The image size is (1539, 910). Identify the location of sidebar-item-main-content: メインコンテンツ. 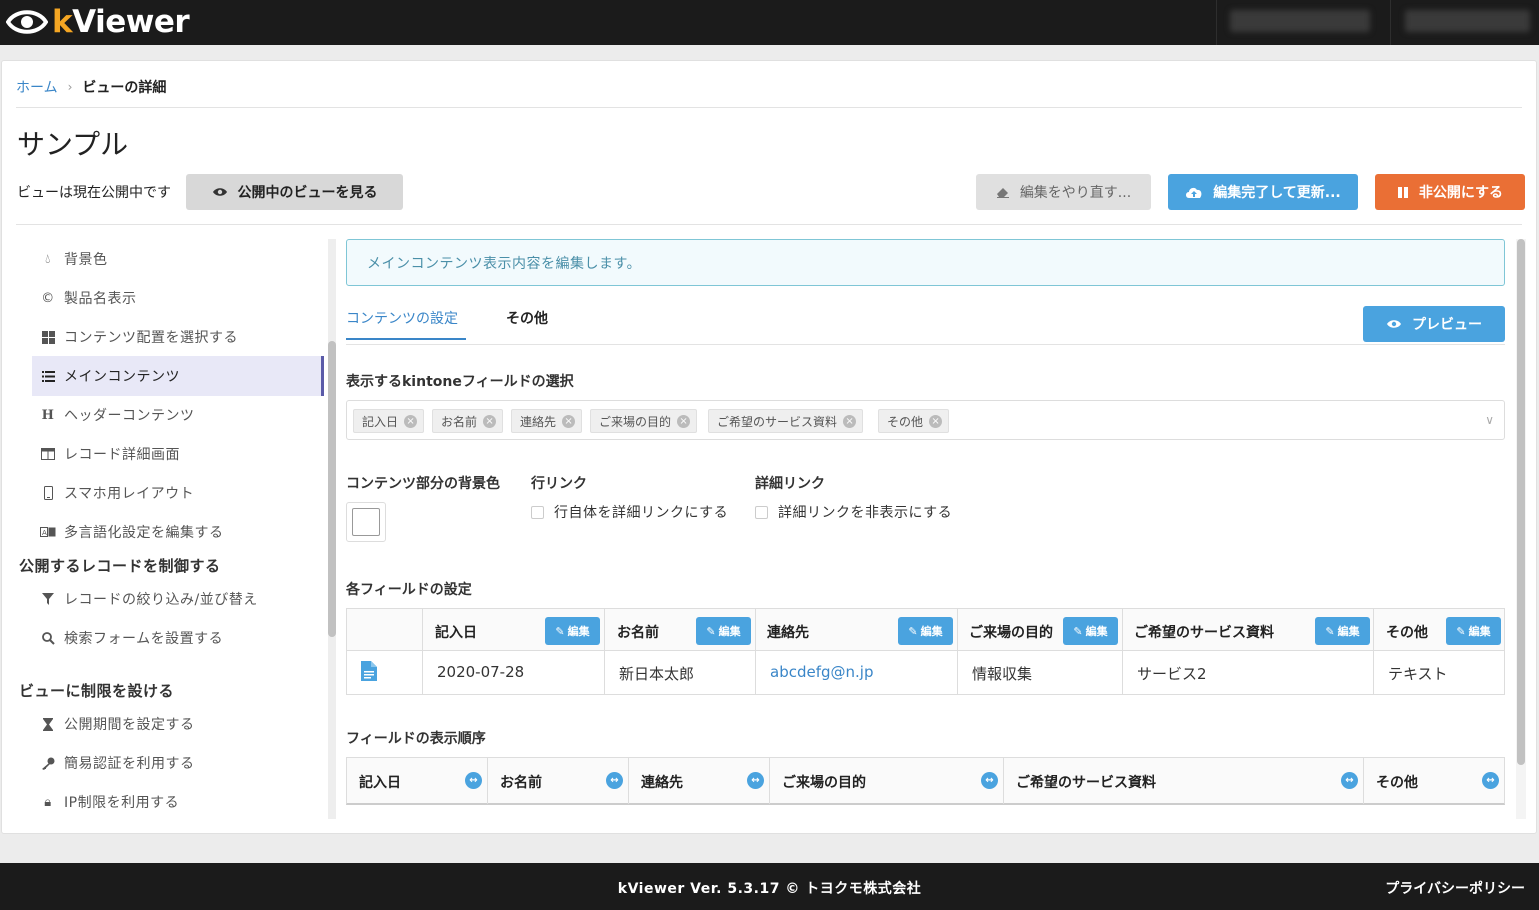
(178, 376).